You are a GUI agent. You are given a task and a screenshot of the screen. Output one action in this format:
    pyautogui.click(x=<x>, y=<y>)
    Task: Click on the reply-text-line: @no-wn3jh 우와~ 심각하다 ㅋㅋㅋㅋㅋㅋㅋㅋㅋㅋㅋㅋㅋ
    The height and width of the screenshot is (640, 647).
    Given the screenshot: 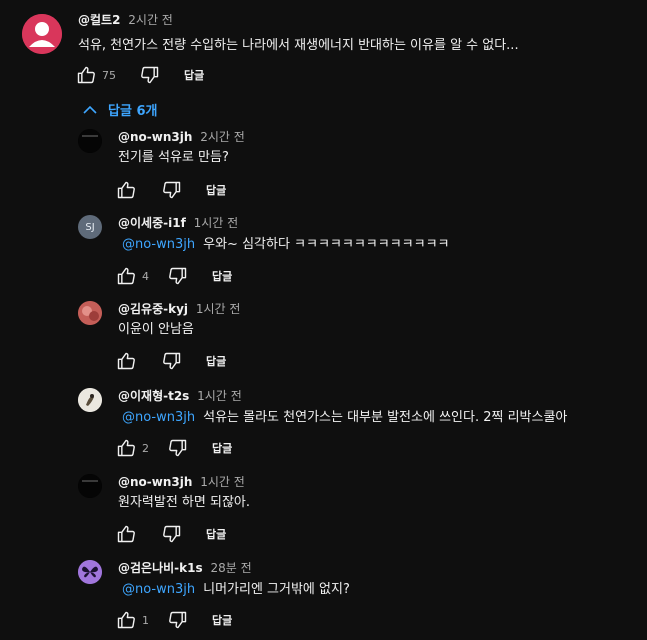 What is the action you would take?
    pyautogui.click(x=286, y=245)
    